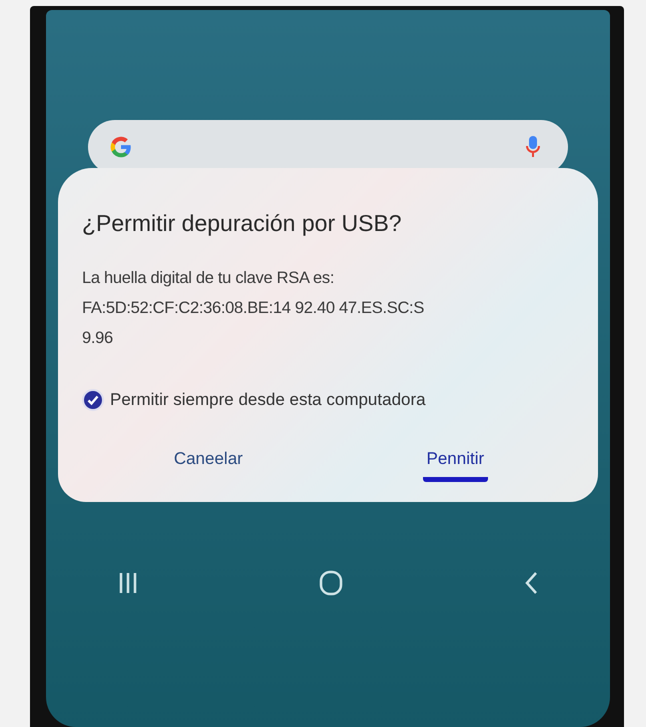 The height and width of the screenshot is (727, 646). I want to click on checkbox, so click(93, 400).